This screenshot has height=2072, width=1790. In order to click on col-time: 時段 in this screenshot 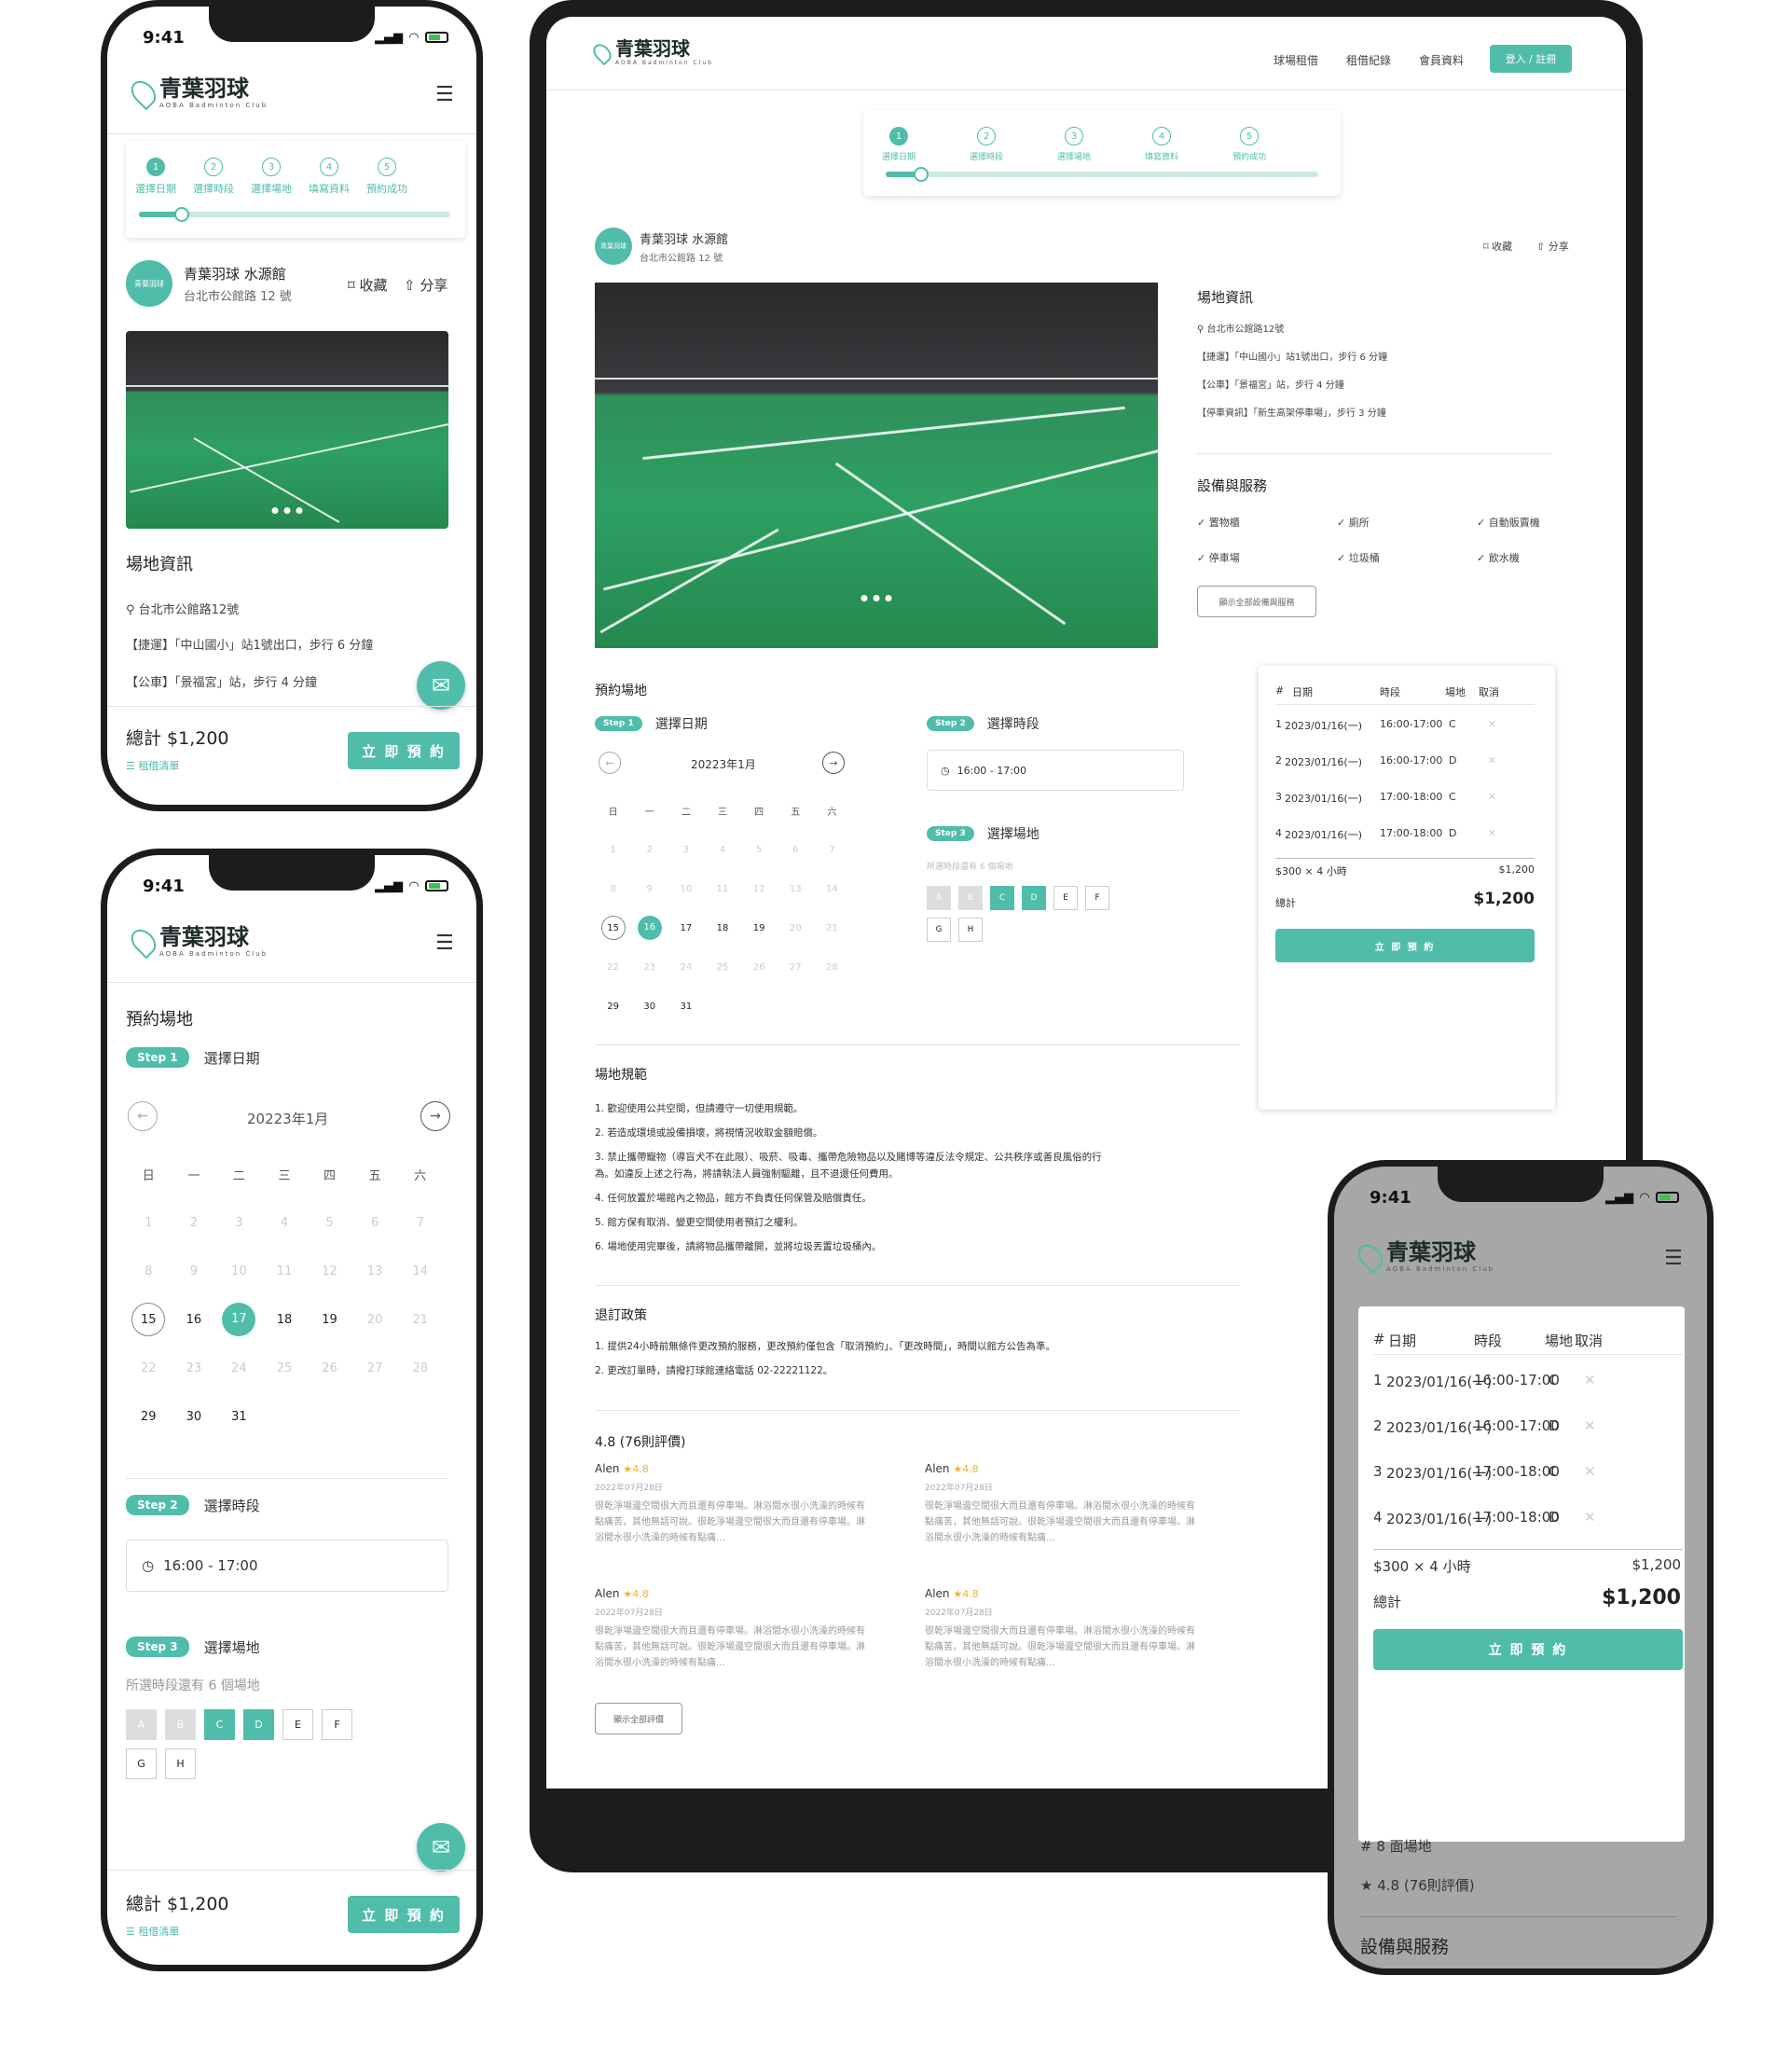, I will do `click(1390, 692)`.